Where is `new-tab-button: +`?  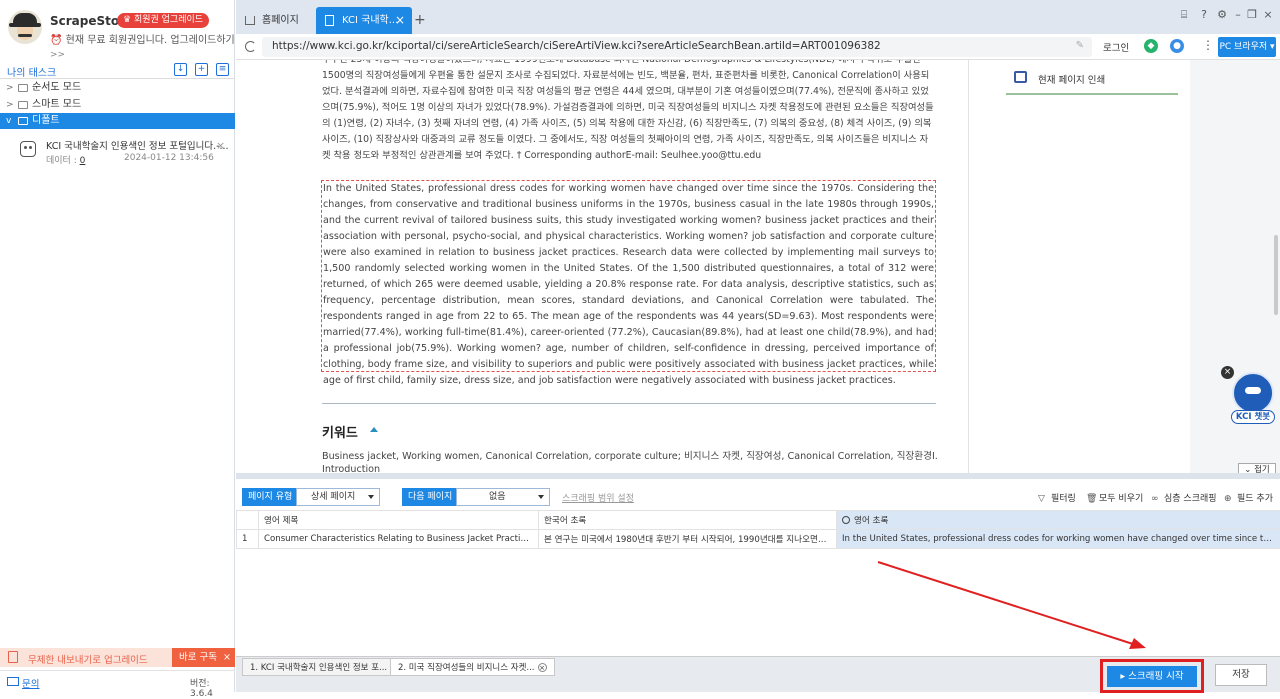
new-tab-button: + is located at coordinates (420, 20).